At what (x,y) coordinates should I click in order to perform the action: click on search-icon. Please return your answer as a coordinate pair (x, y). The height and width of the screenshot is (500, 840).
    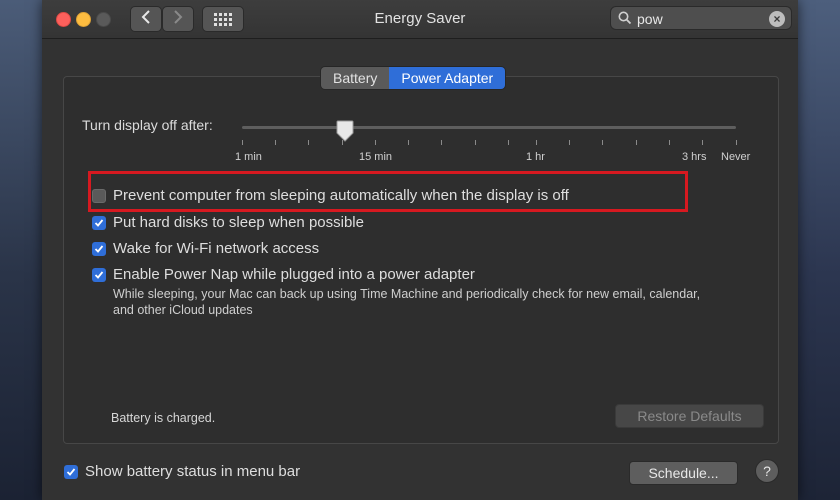
    Looking at the image, I should click on (625, 20).